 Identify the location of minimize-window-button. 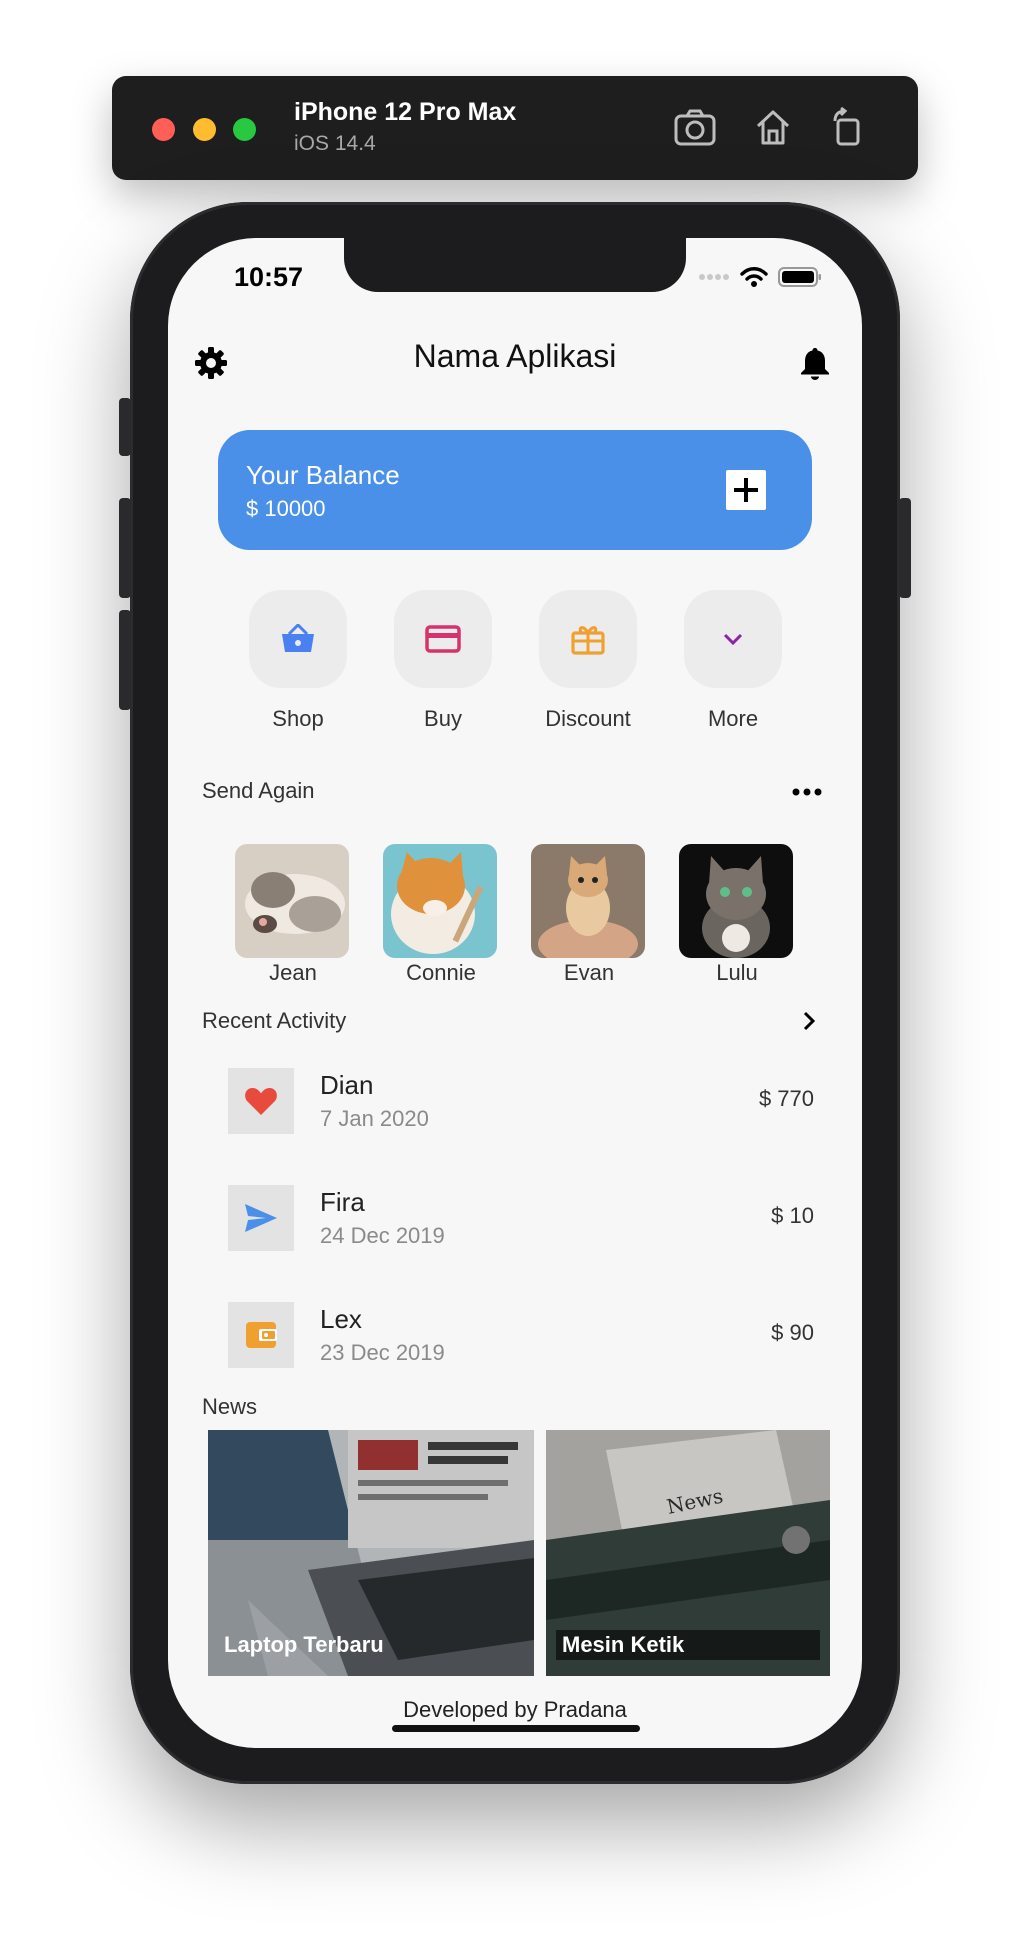
(204, 129).